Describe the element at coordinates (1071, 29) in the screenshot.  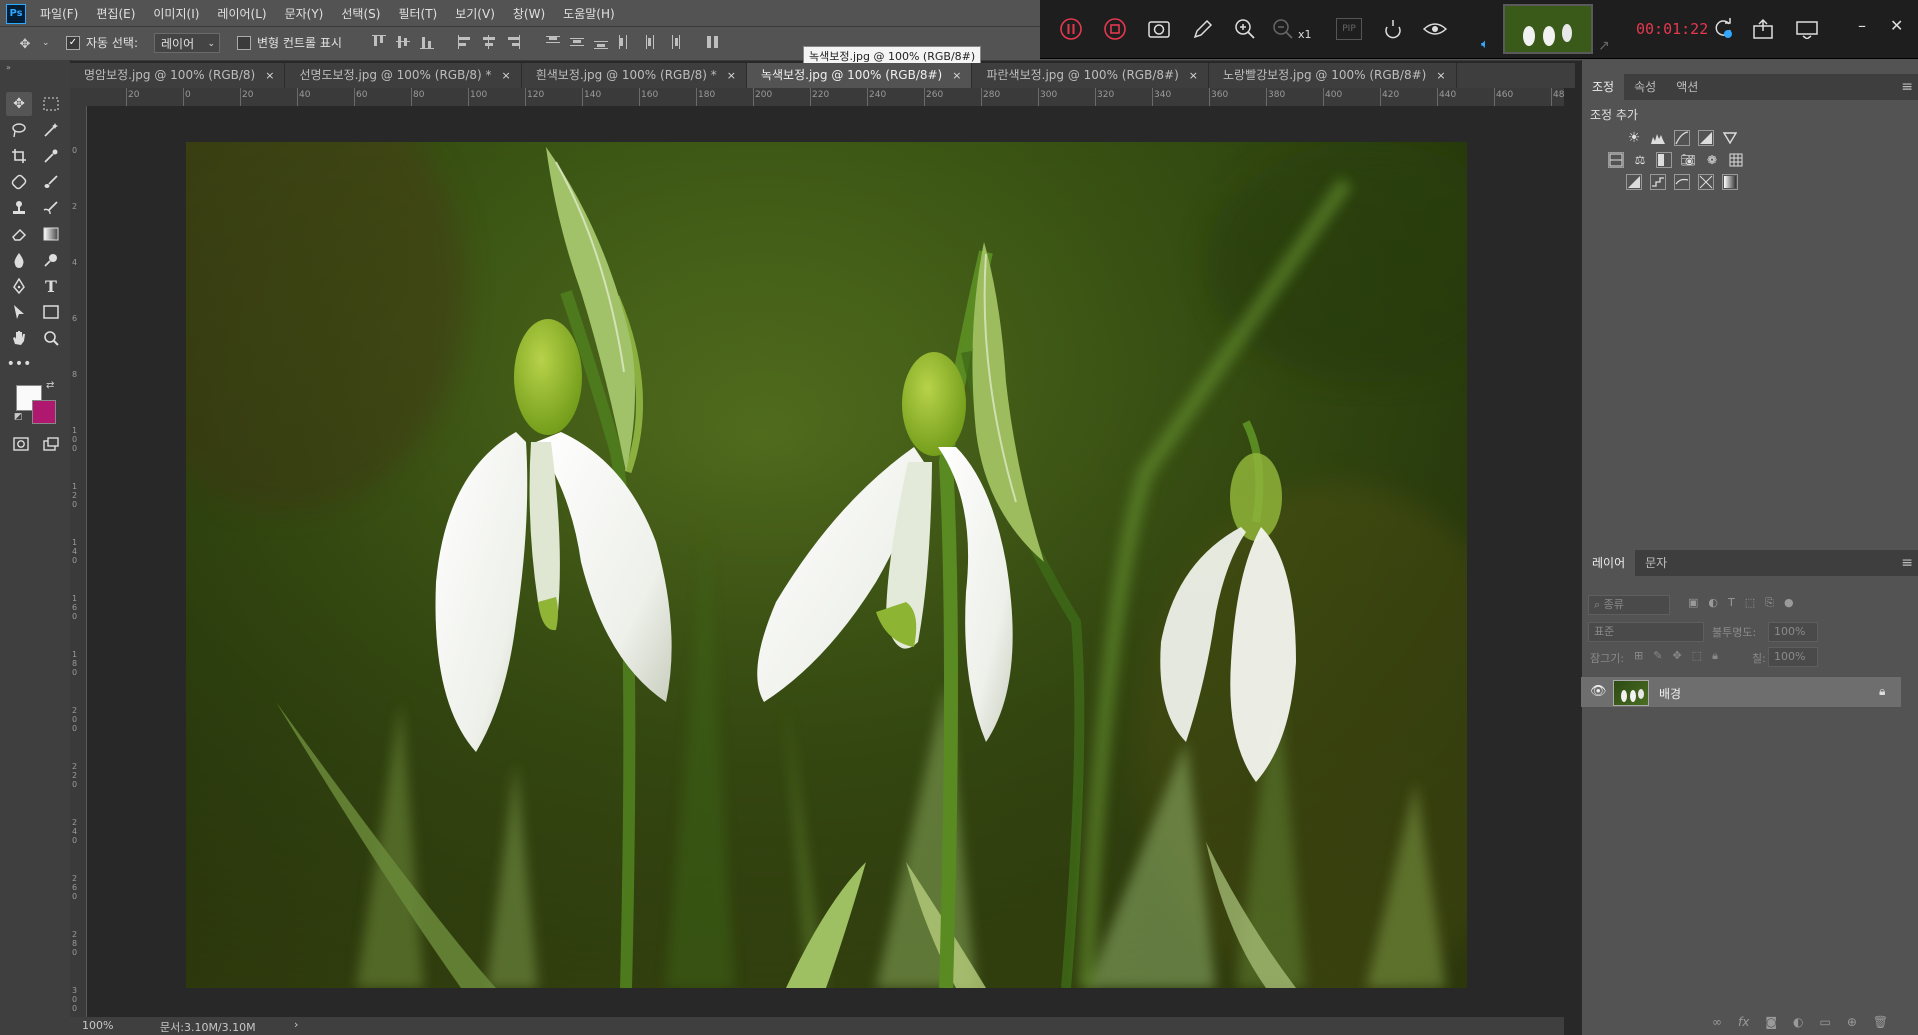
I see `pause-icon` at that location.